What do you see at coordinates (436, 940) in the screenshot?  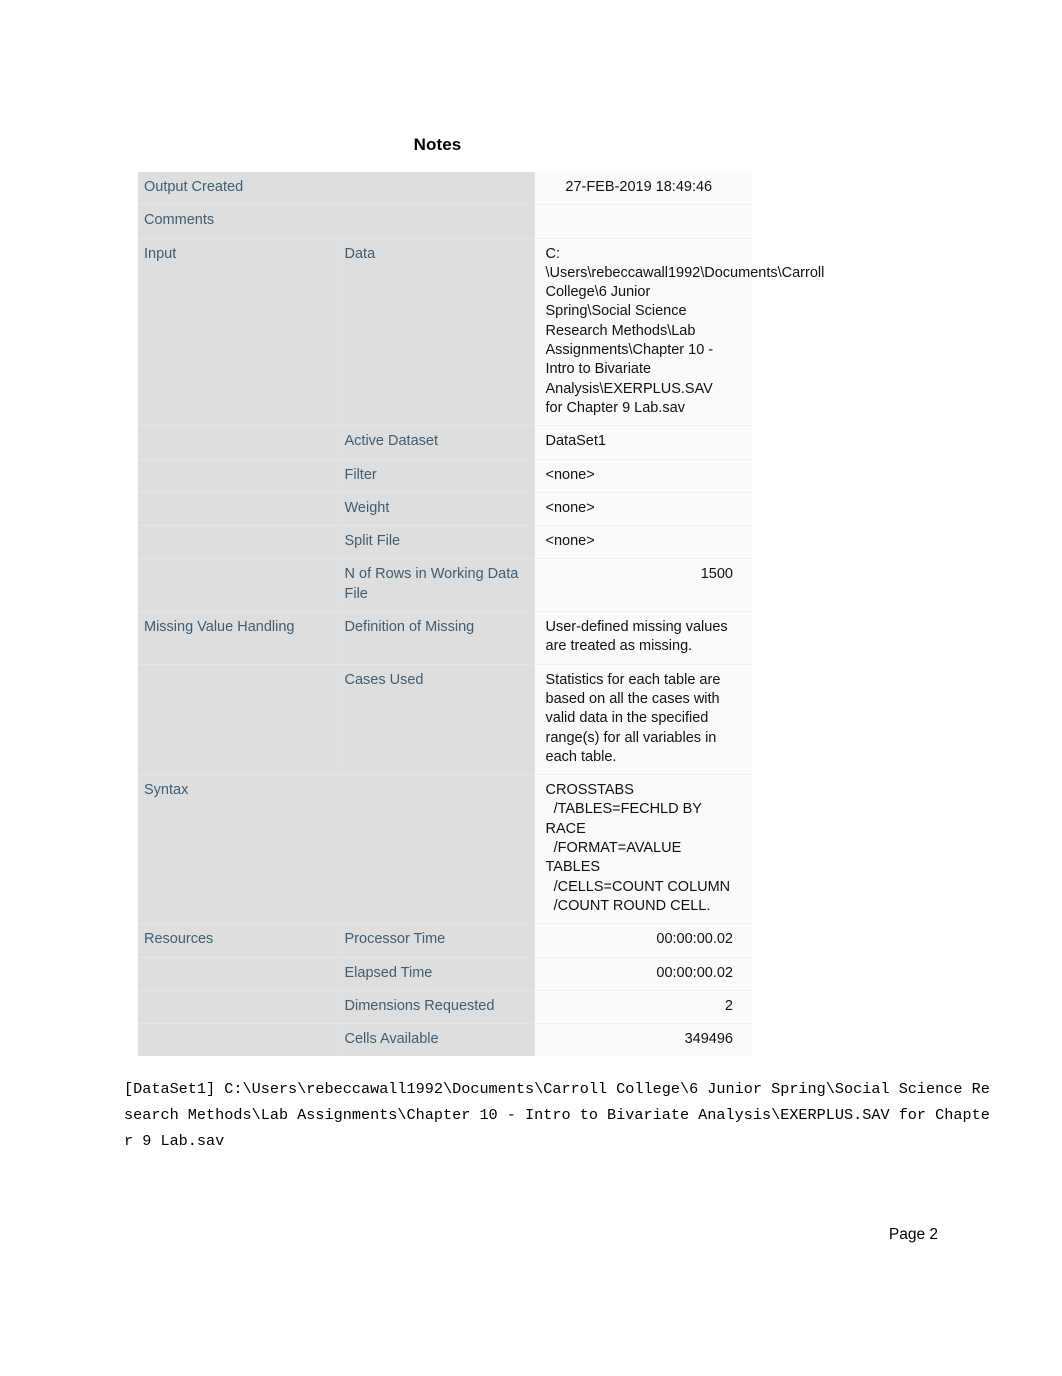 I see `notes-sub-label: Processor Time` at bounding box center [436, 940].